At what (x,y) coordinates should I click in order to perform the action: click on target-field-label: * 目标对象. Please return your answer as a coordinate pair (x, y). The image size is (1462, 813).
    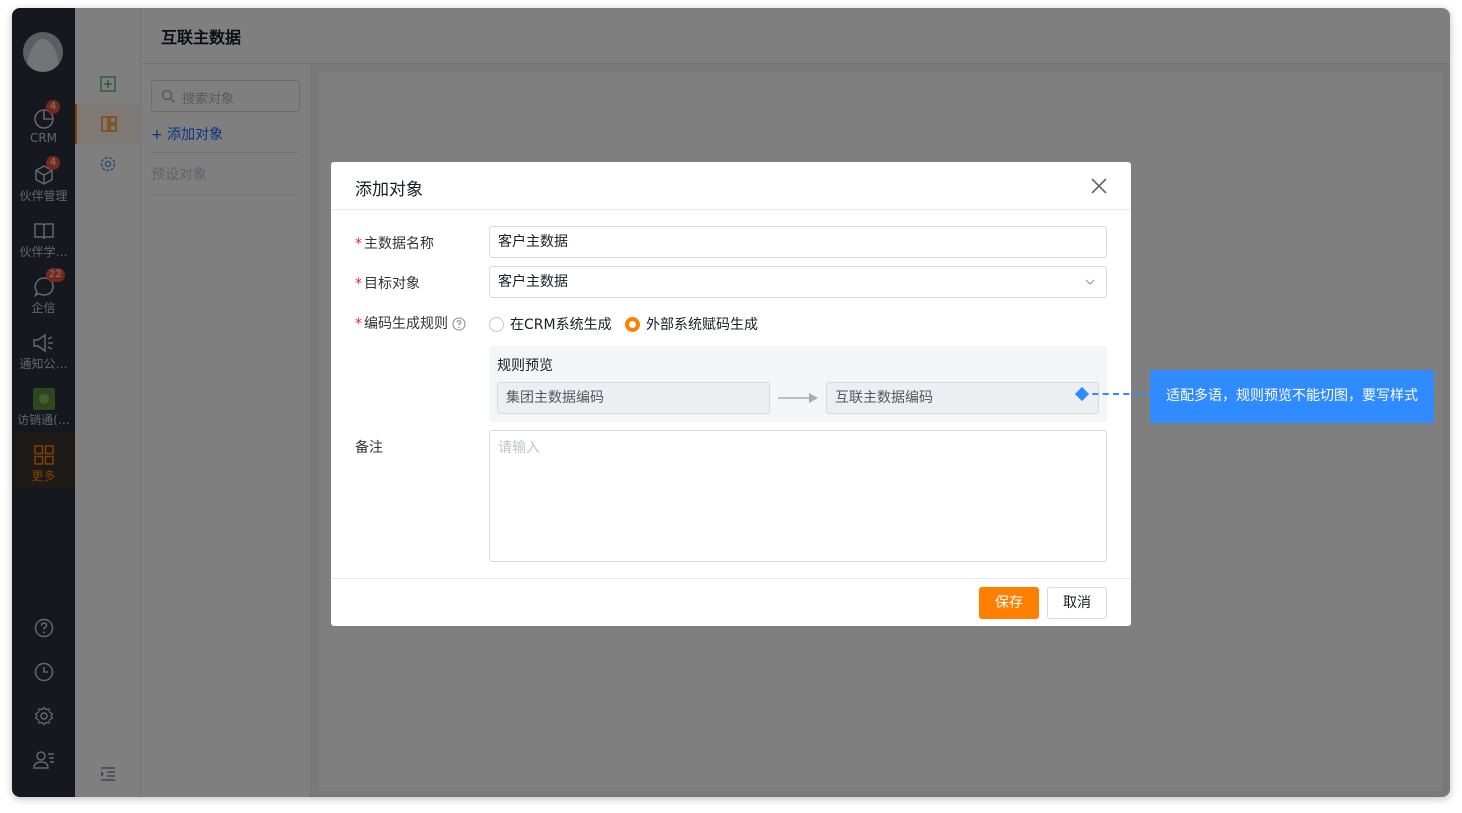
    Looking at the image, I should click on (387, 284).